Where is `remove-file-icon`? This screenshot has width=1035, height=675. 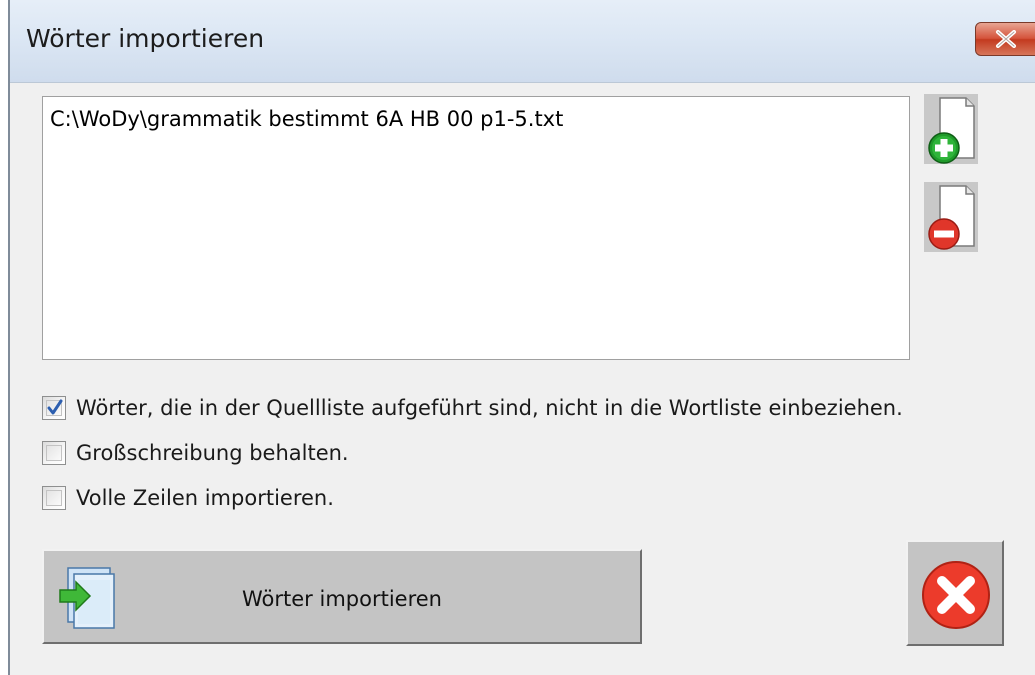
remove-file-icon is located at coordinates (951, 217).